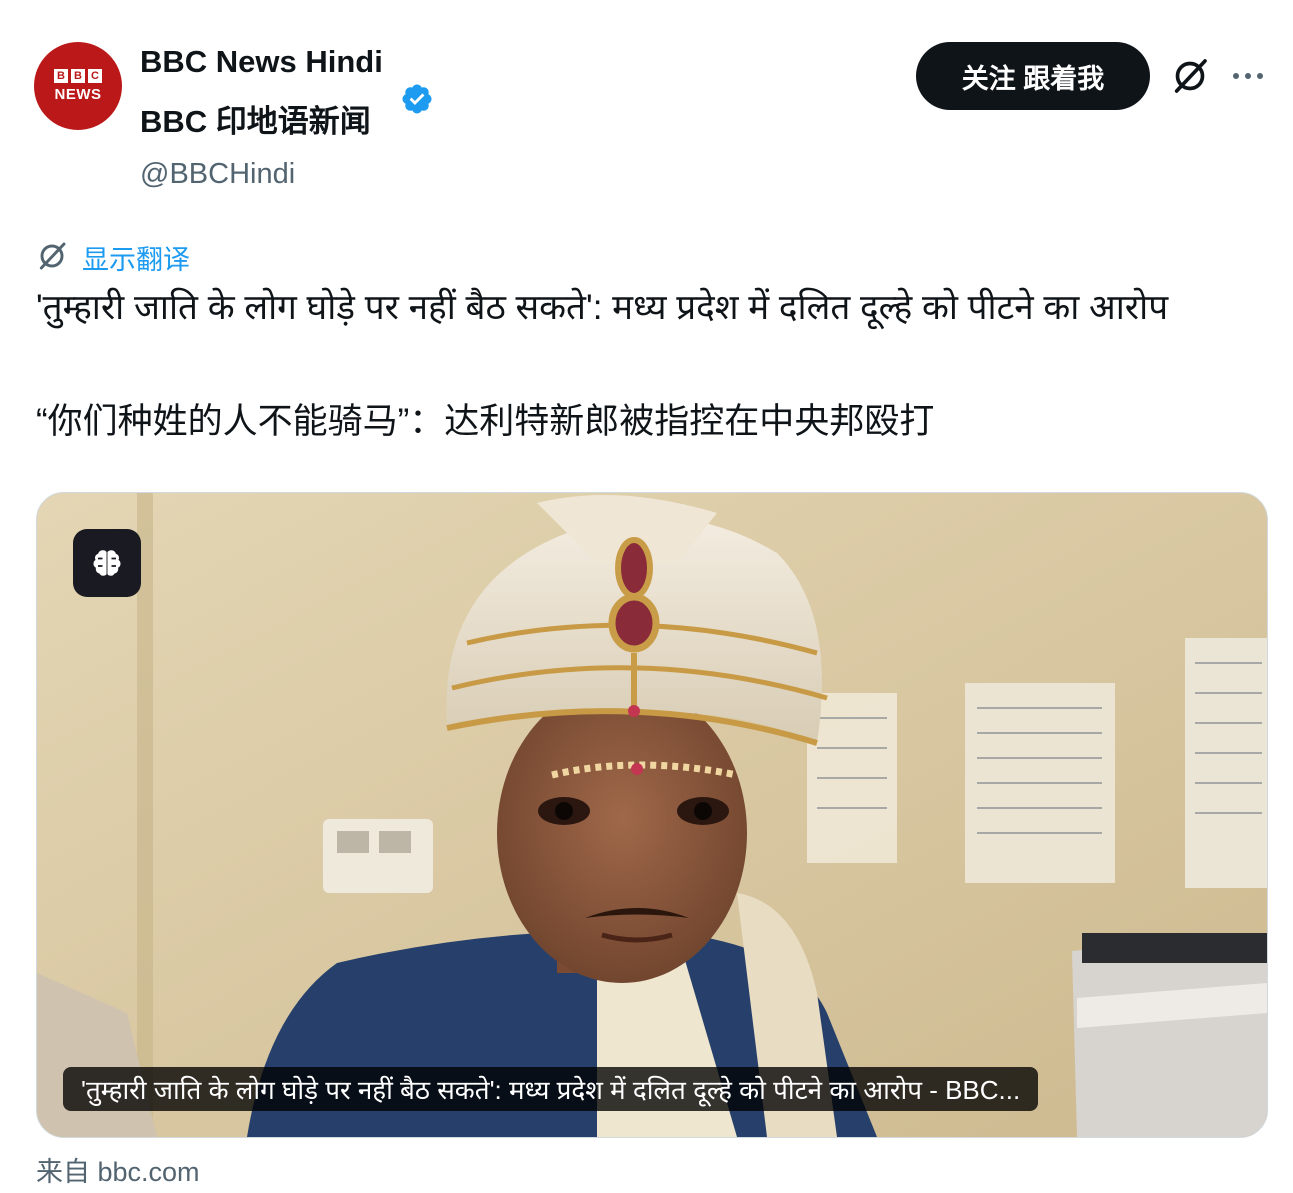 Image resolution: width=1293 pixels, height=1193 pixels. Describe the element at coordinates (78, 86) in the screenshot. I see `bbc-avatar: B B C NEWS` at that location.